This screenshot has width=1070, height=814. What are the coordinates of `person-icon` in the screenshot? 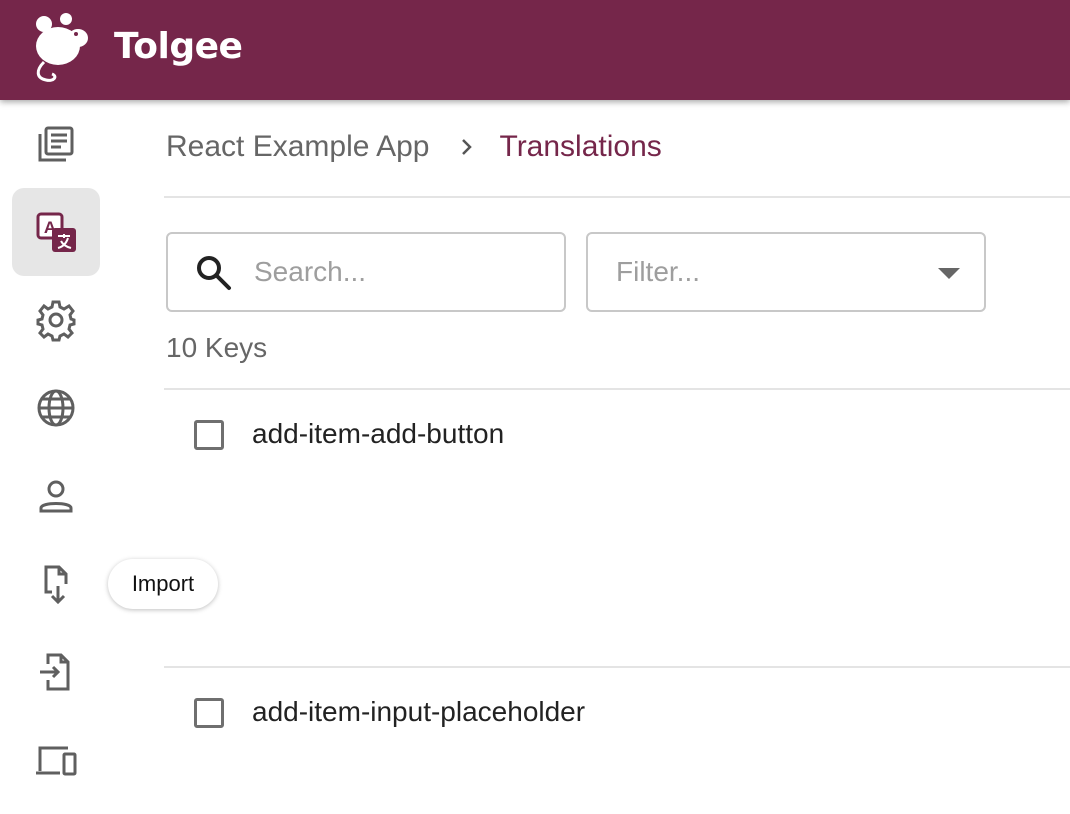 It's located at (56, 496).